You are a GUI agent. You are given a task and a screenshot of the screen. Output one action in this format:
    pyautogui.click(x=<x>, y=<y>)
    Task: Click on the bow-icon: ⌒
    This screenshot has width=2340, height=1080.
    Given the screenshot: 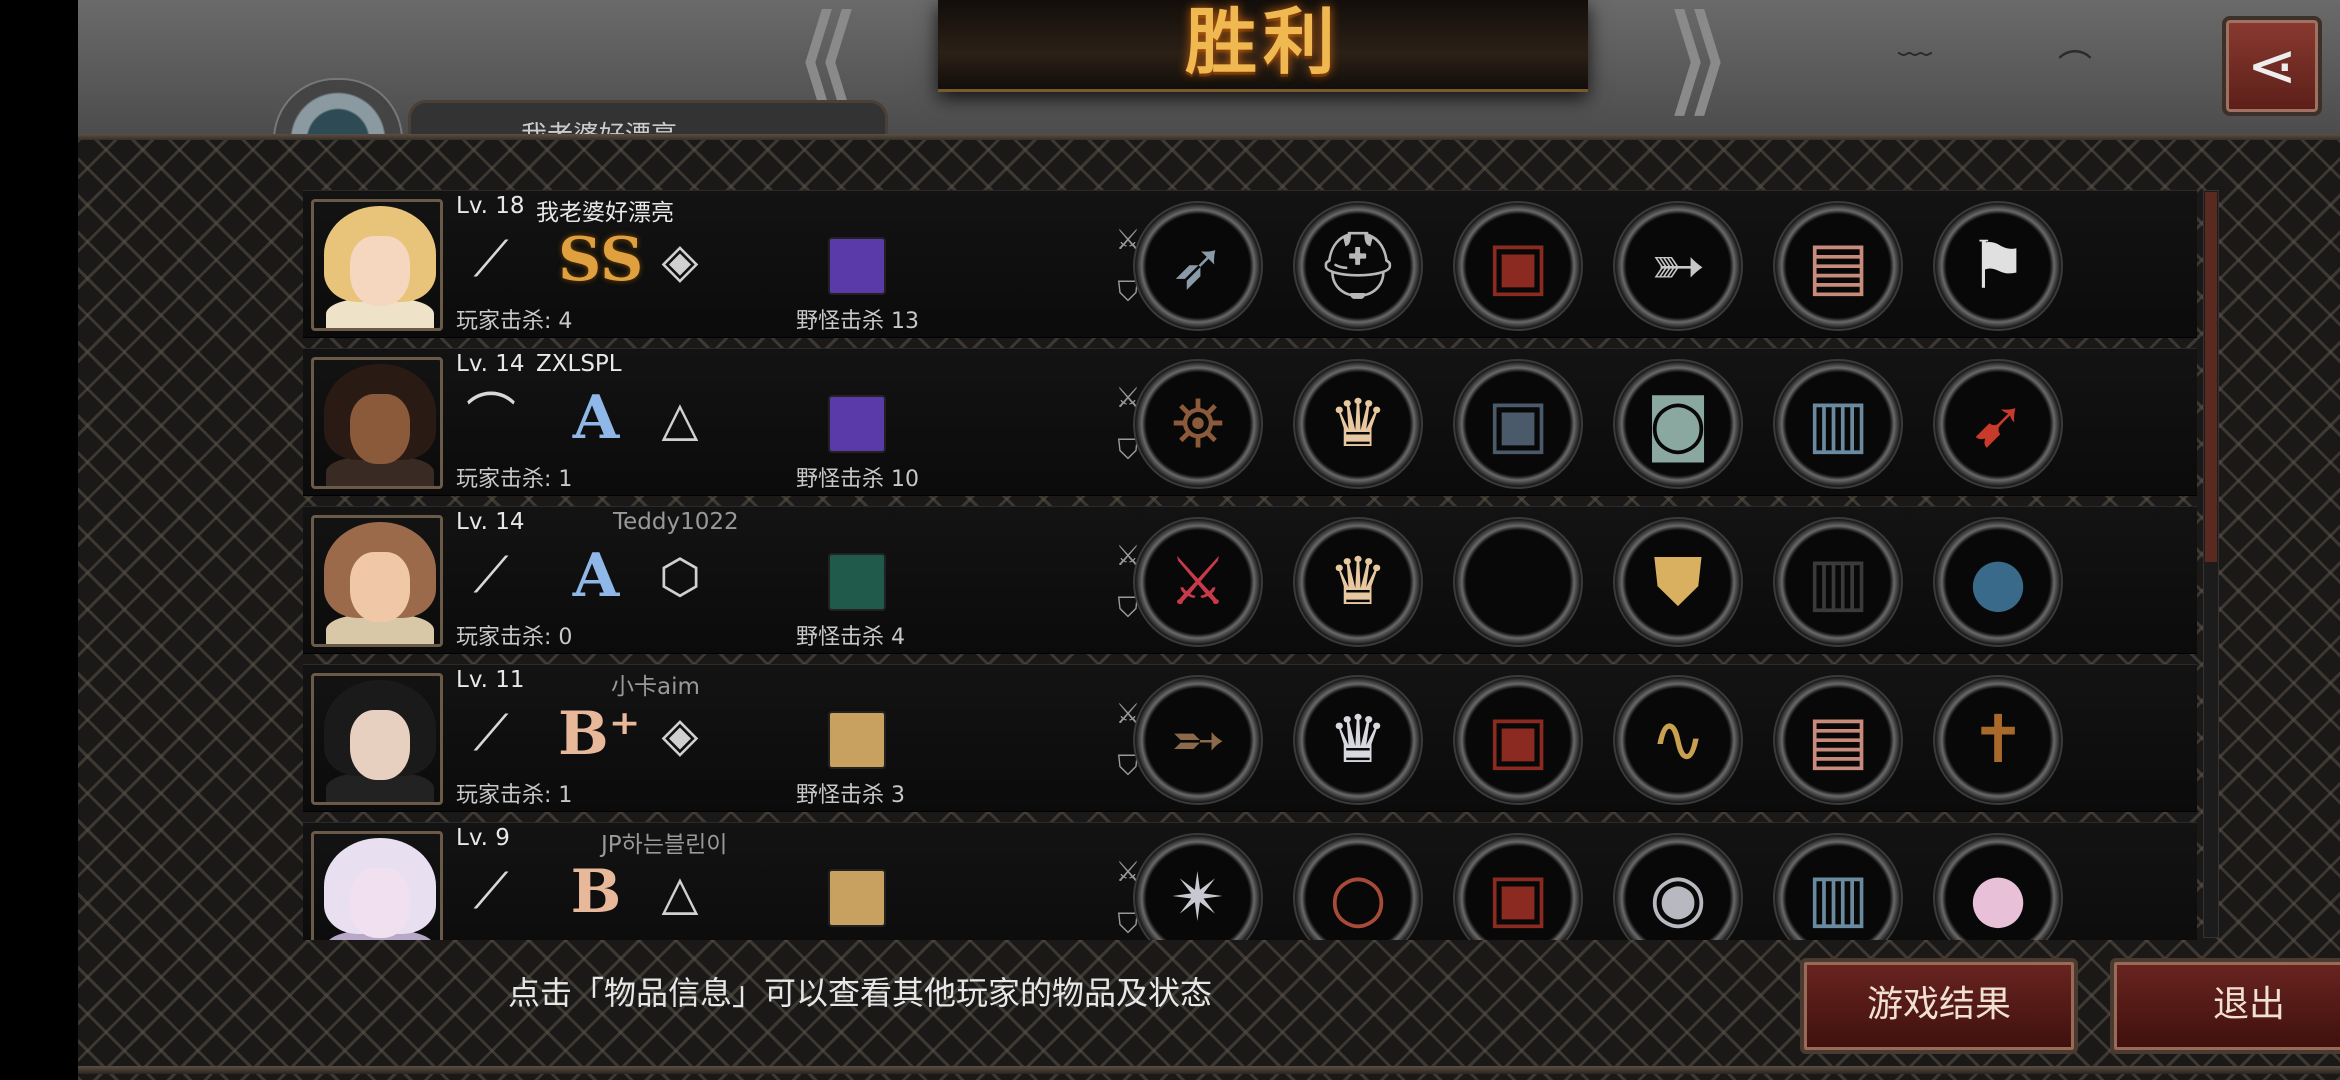 What is the action you would take?
    pyautogui.click(x=491, y=417)
    